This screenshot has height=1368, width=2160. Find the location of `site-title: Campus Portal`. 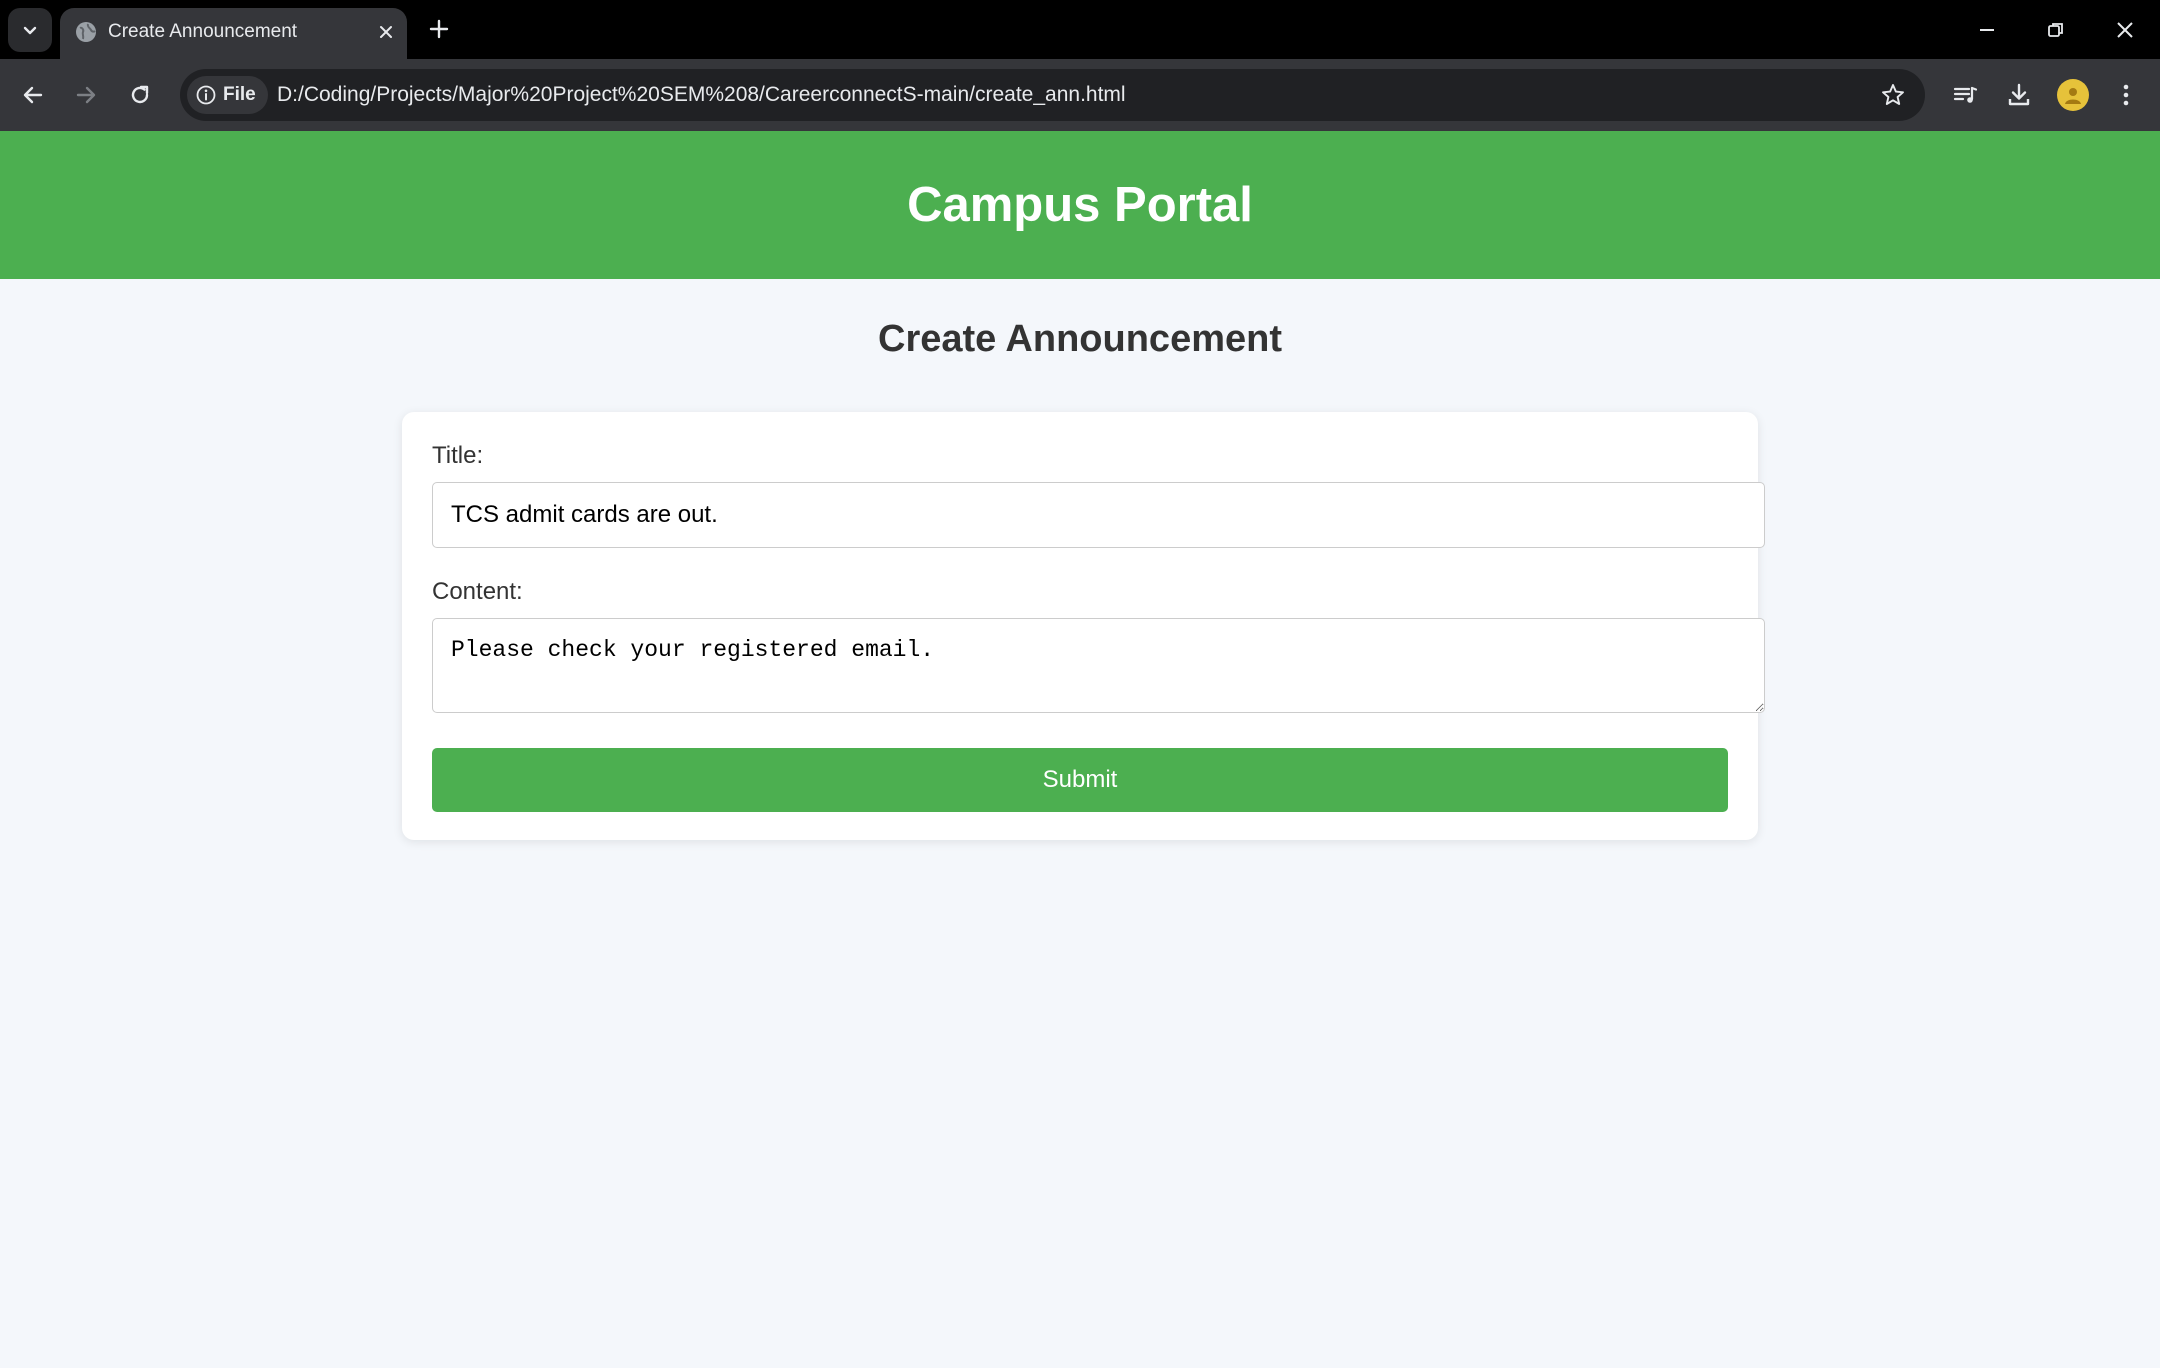

site-title: Campus Portal is located at coordinates (1080, 205).